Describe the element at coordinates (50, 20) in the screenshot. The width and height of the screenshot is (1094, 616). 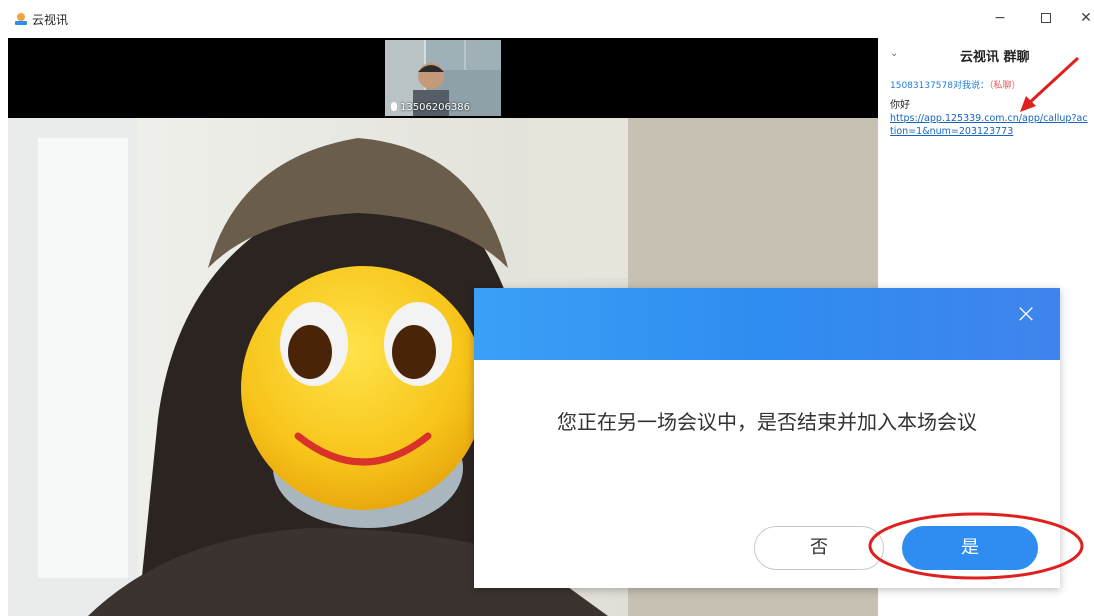
I see `app-title: 云视讯` at that location.